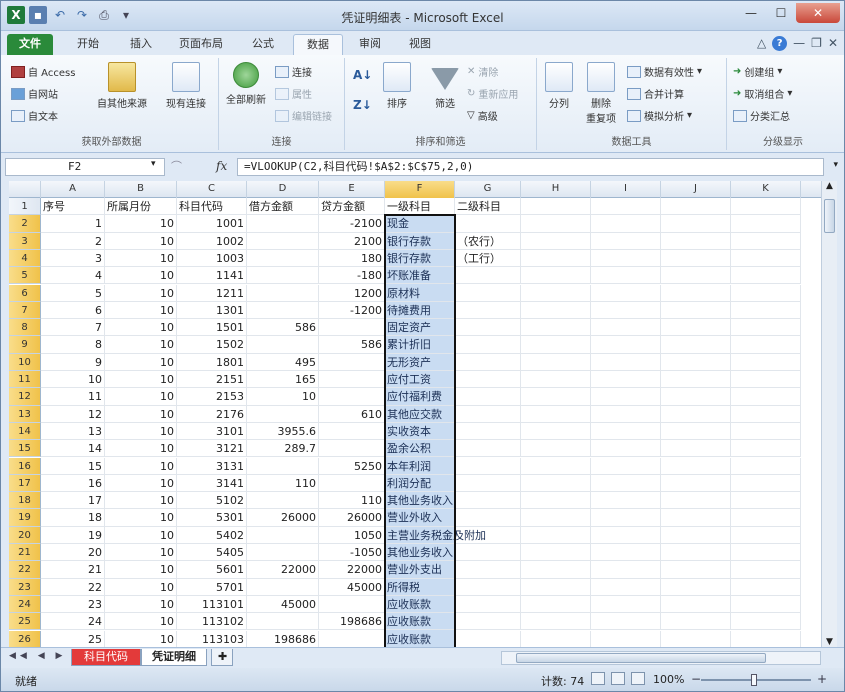 Image resolution: width=845 pixels, height=692 pixels. I want to click on cell-a: 17, so click(73, 501).